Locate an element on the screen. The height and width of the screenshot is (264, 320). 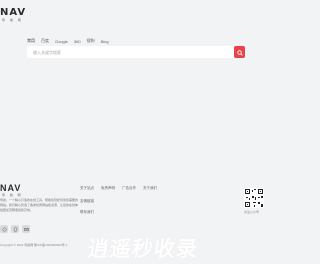
copyright-text: Copyright © 2024 导航网 豫ICP备2024000000号-1 is located at coordinates (34, 245).